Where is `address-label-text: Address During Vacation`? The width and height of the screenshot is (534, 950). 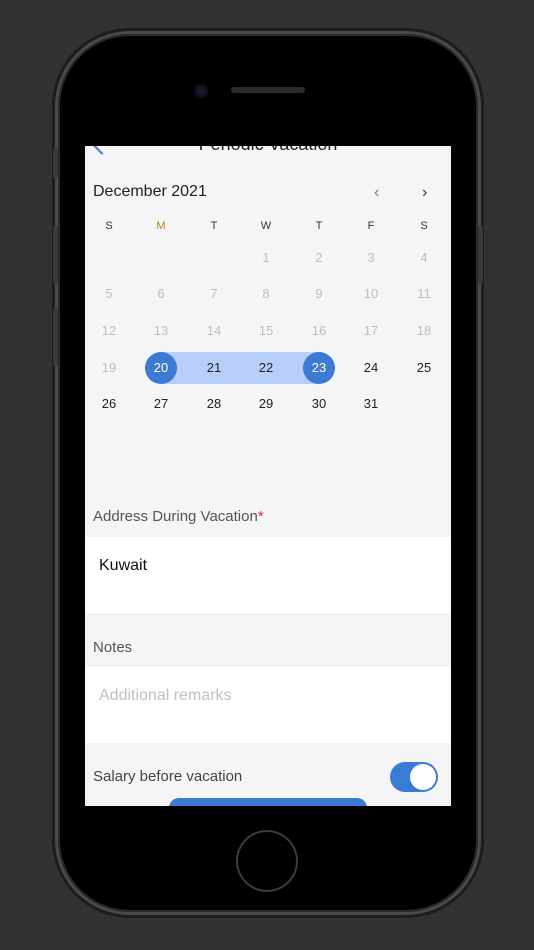
address-label-text: Address During Vacation is located at coordinates (175, 516).